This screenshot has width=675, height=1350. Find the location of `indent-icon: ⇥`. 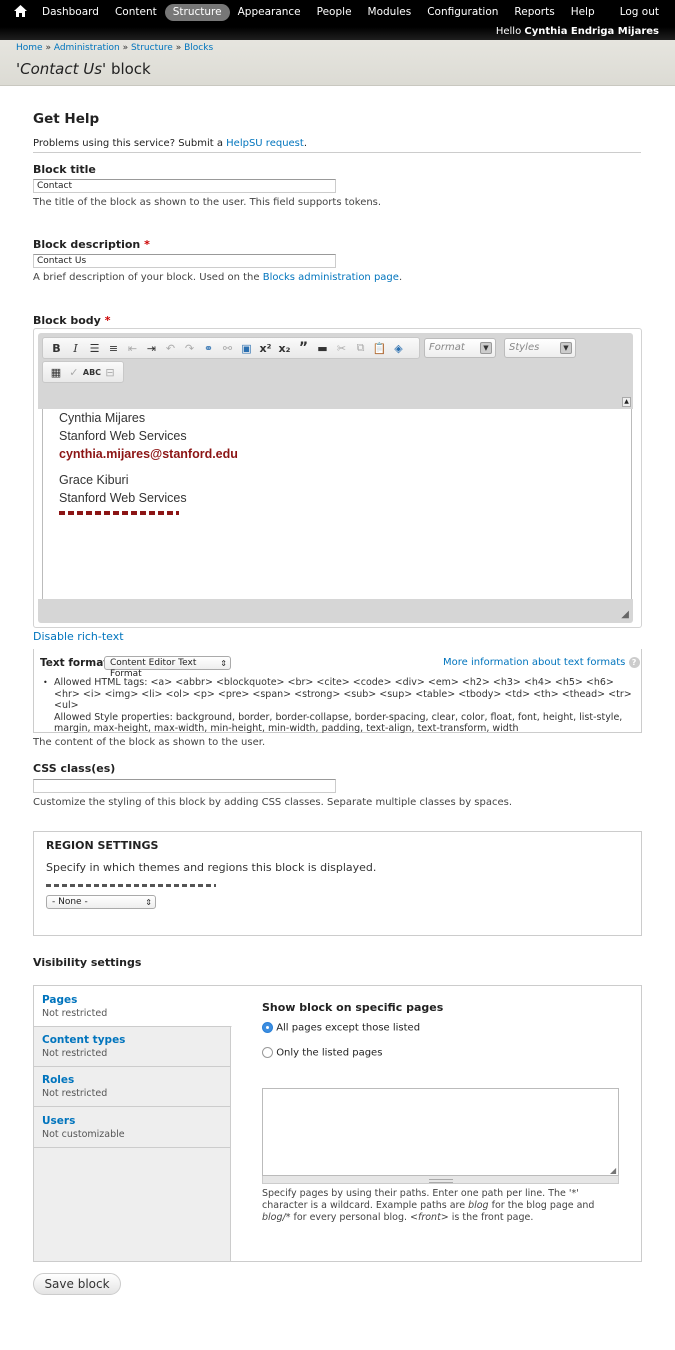

indent-icon: ⇥ is located at coordinates (151, 348).